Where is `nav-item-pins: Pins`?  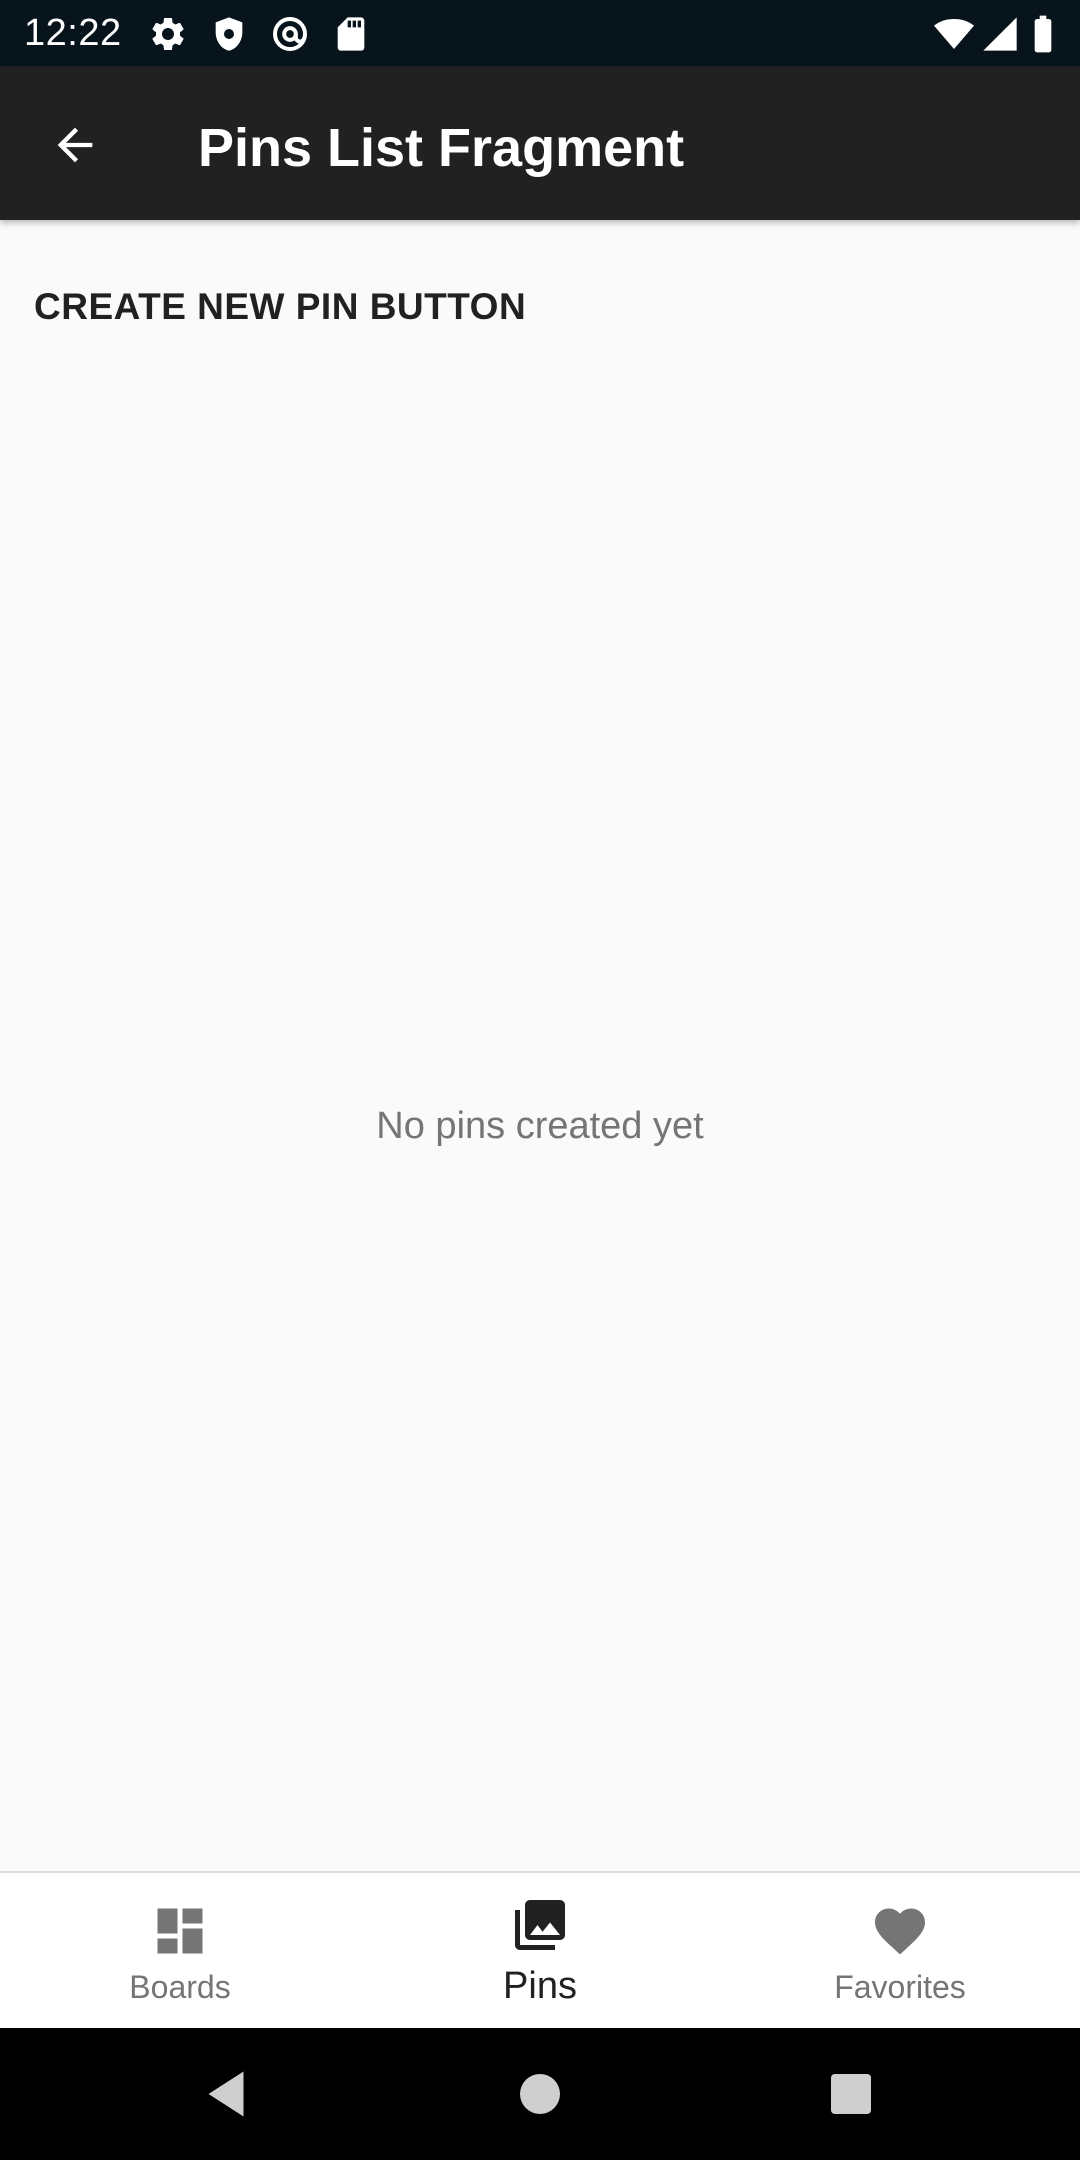
nav-item-pins: Pins is located at coordinates (540, 1950).